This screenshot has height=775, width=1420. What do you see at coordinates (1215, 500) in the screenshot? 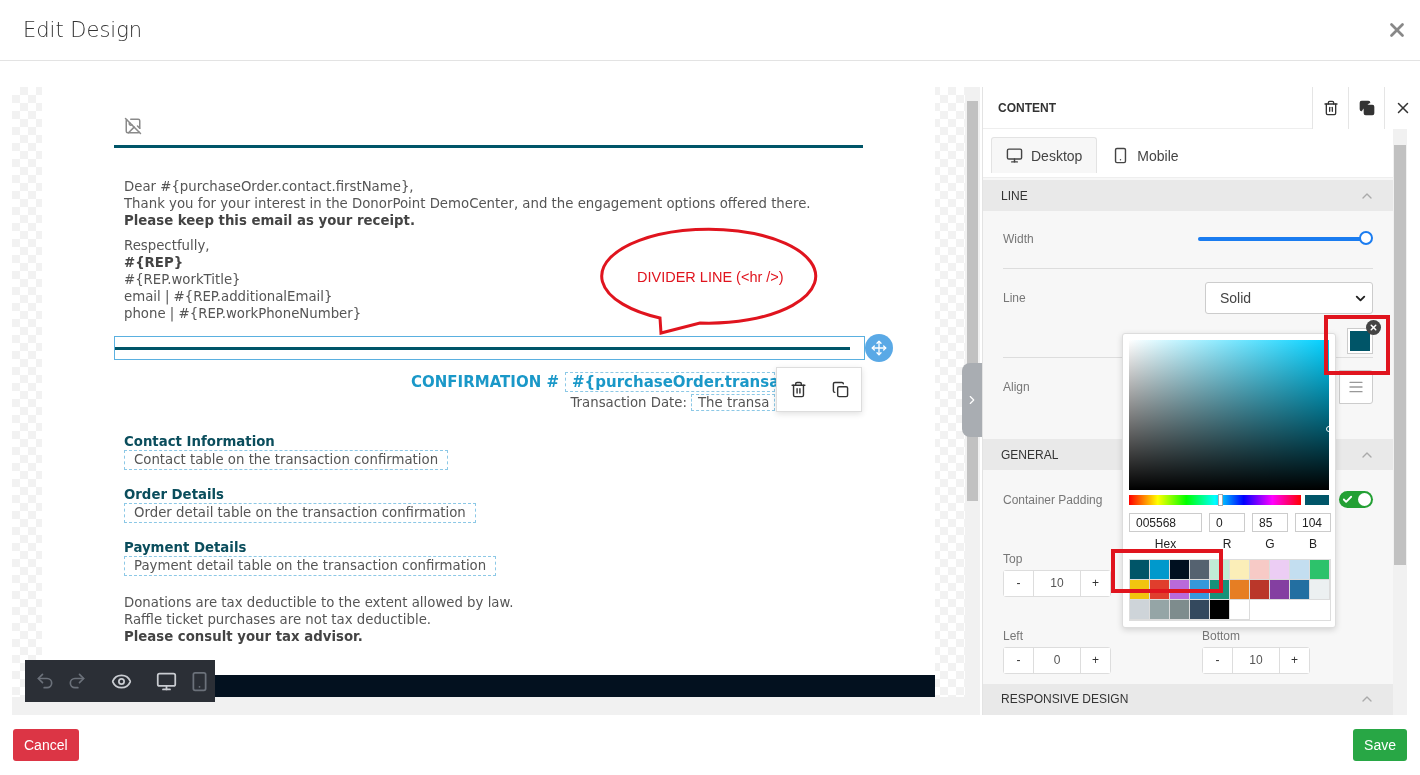
I see `hue-slider` at bounding box center [1215, 500].